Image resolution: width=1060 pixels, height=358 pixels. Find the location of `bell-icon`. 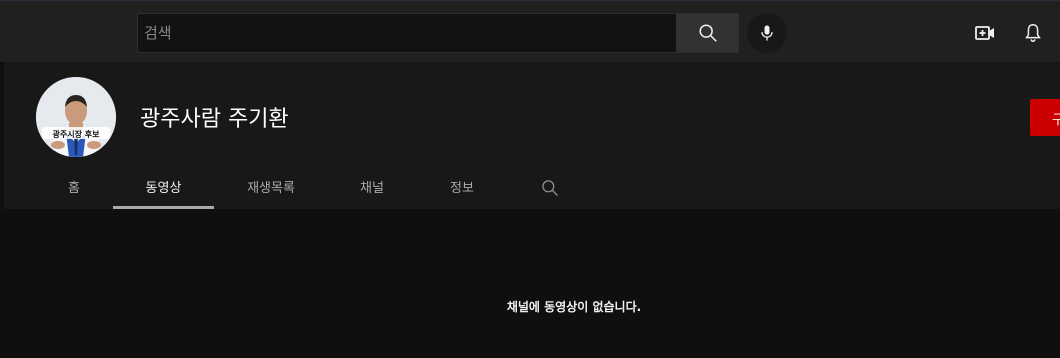

bell-icon is located at coordinates (1033, 33).